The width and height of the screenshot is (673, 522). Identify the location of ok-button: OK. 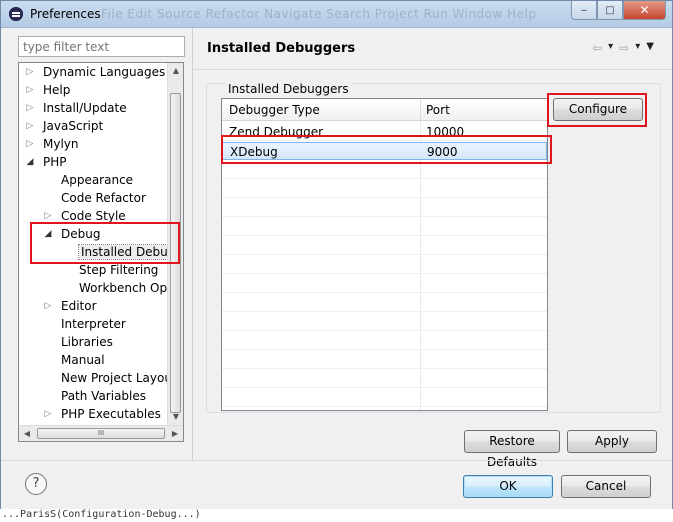
(508, 486).